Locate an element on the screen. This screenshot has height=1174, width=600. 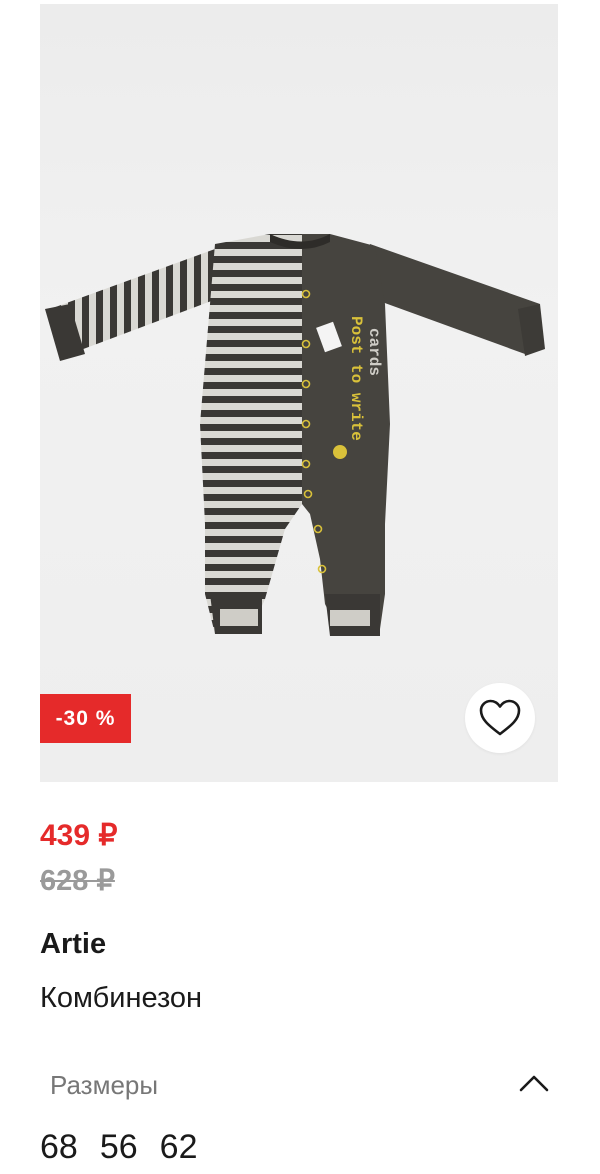
sizes-accordion-header: Размеры is located at coordinates (300, 1085).